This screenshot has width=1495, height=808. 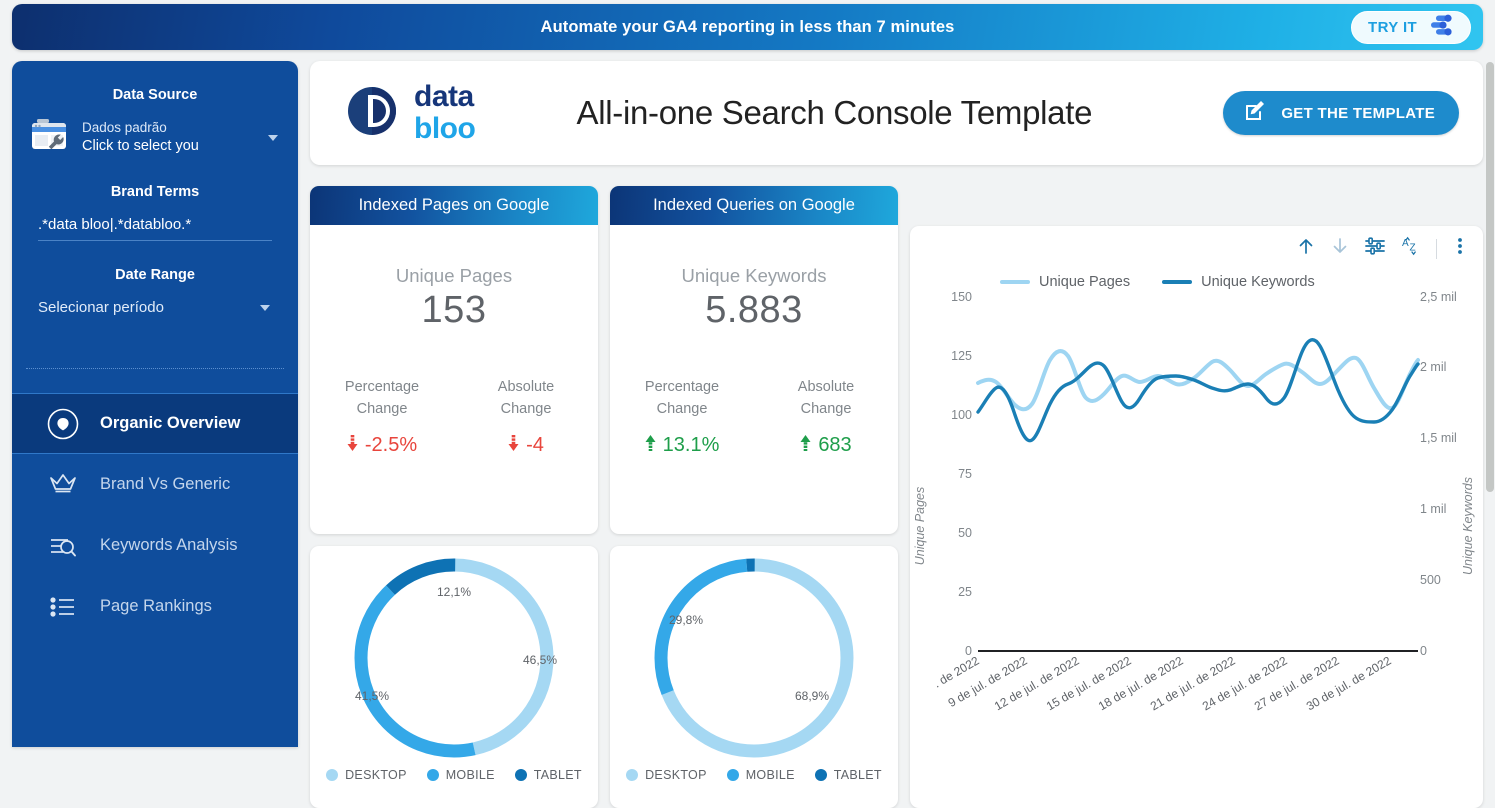 I want to click on metric-label: Unique Pages, so click(x=454, y=276).